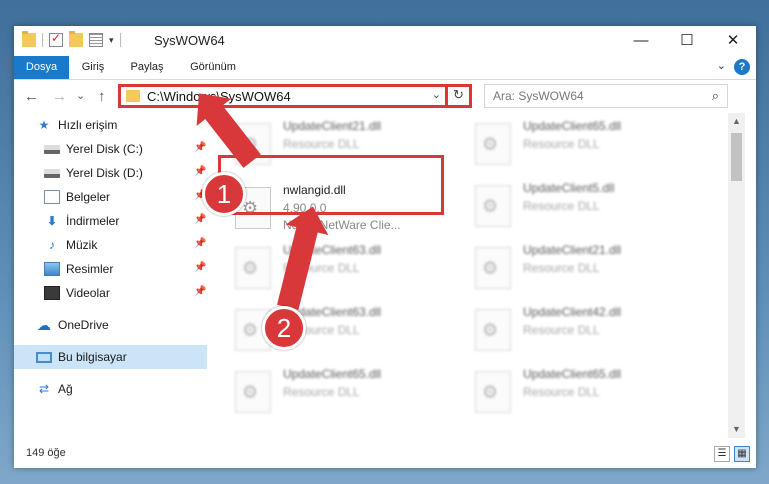 The width and height of the screenshot is (769, 484). I want to click on tab-view: Görünüm, so click(213, 67).